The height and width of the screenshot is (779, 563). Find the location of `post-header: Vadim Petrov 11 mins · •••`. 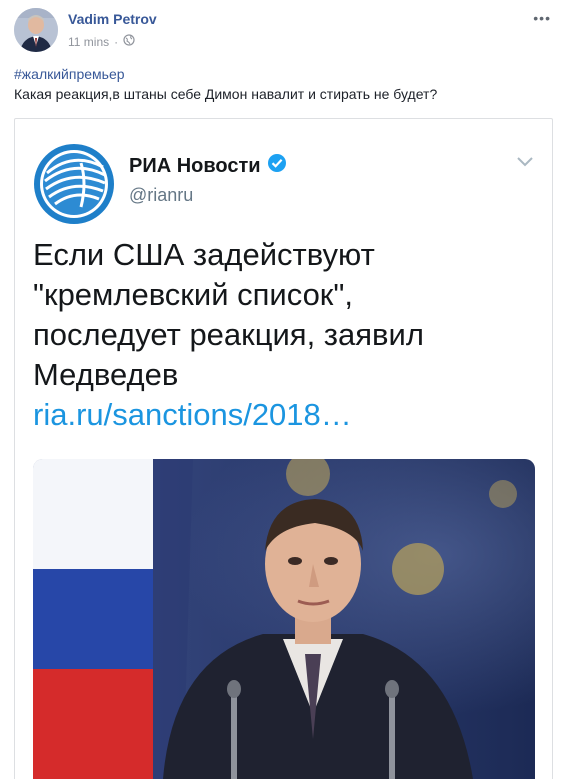

post-header: Vadim Petrov 11 mins · ••• is located at coordinates (281, 30).